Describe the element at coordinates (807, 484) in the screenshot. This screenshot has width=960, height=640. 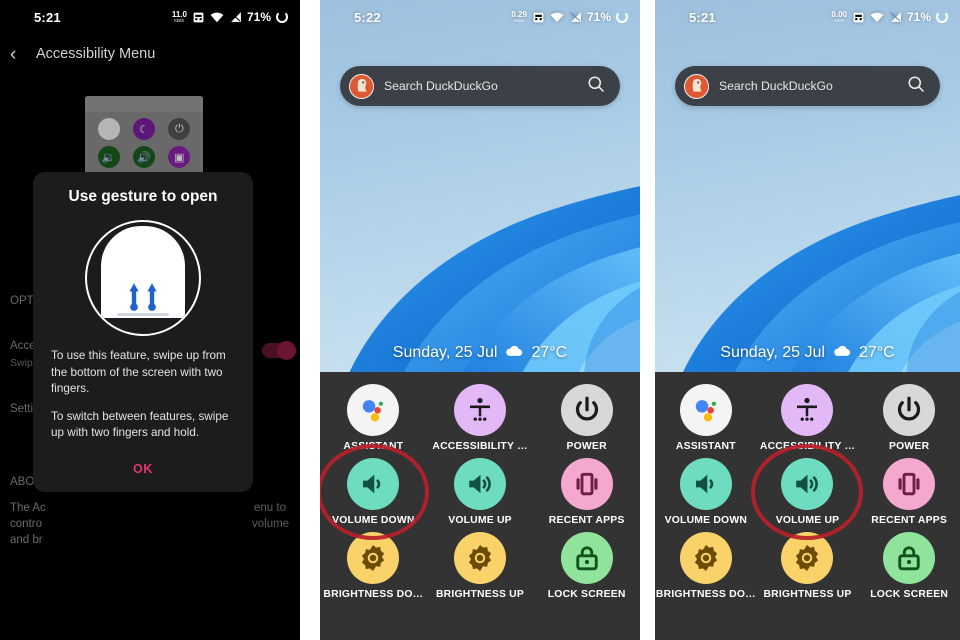
I see `volume-up-icon` at that location.